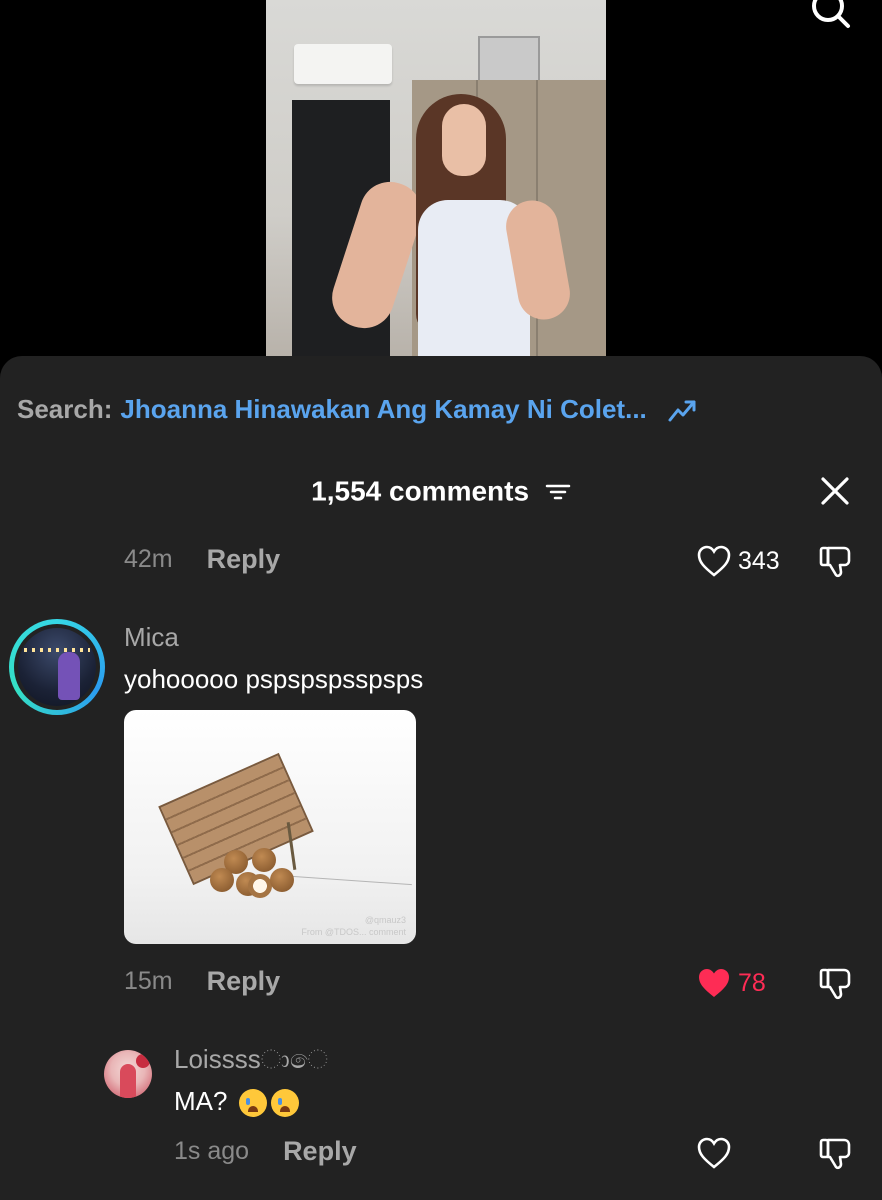 This screenshot has height=1200, width=882. What do you see at coordinates (353, 926) in the screenshot?
I see `image-watermark: @qmauz3 From @TDOS... comment` at bounding box center [353, 926].